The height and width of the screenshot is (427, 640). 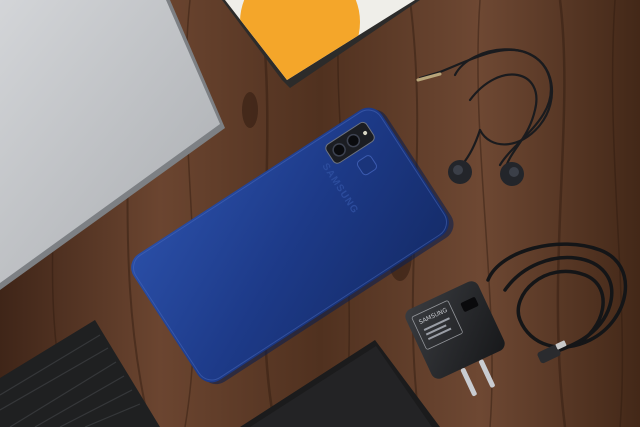 What do you see at coordinates (460, 172) in the screenshot?
I see `earbud-left` at bounding box center [460, 172].